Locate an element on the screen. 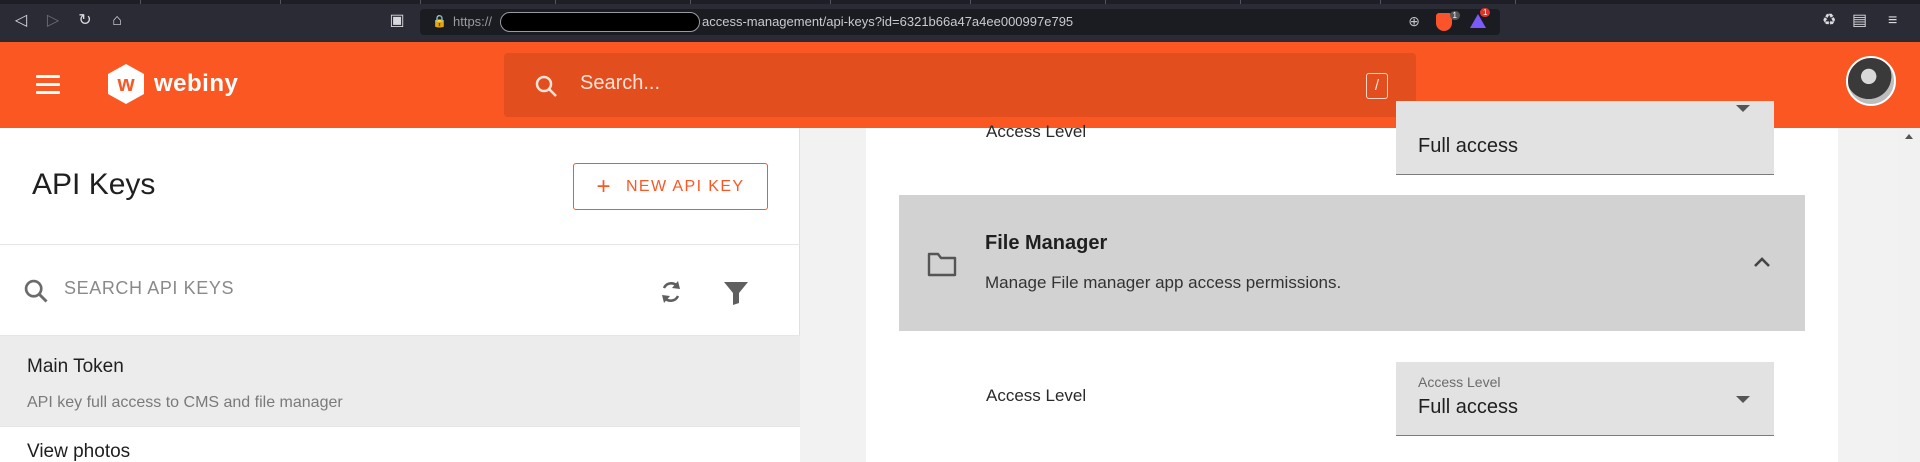 Image resolution: width=1920 pixels, height=462 pixels. global-search-input: Search... / is located at coordinates (960, 85).